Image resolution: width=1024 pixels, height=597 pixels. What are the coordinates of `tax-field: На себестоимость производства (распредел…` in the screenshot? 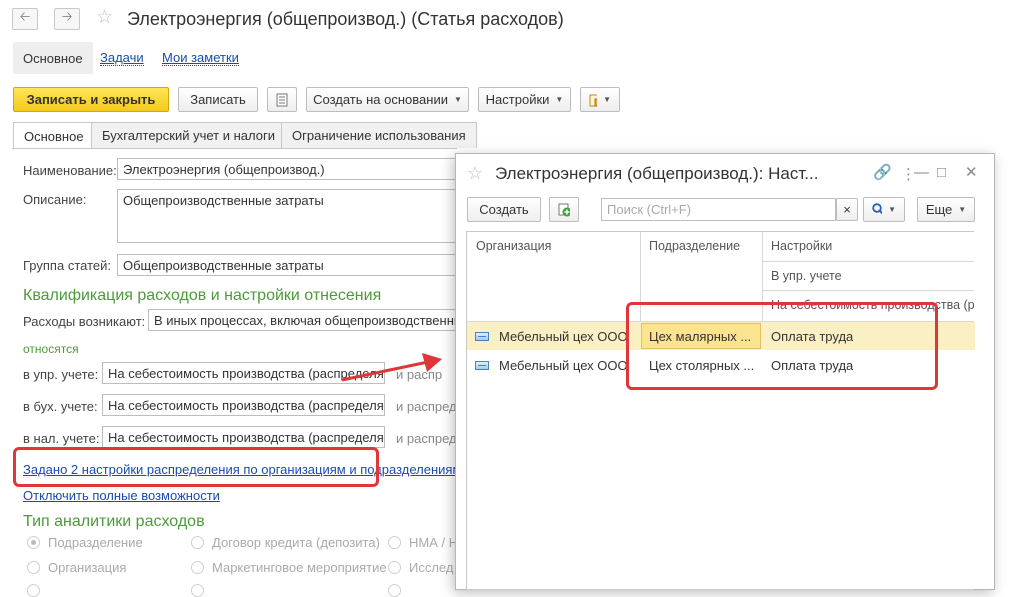 It's located at (243, 437).